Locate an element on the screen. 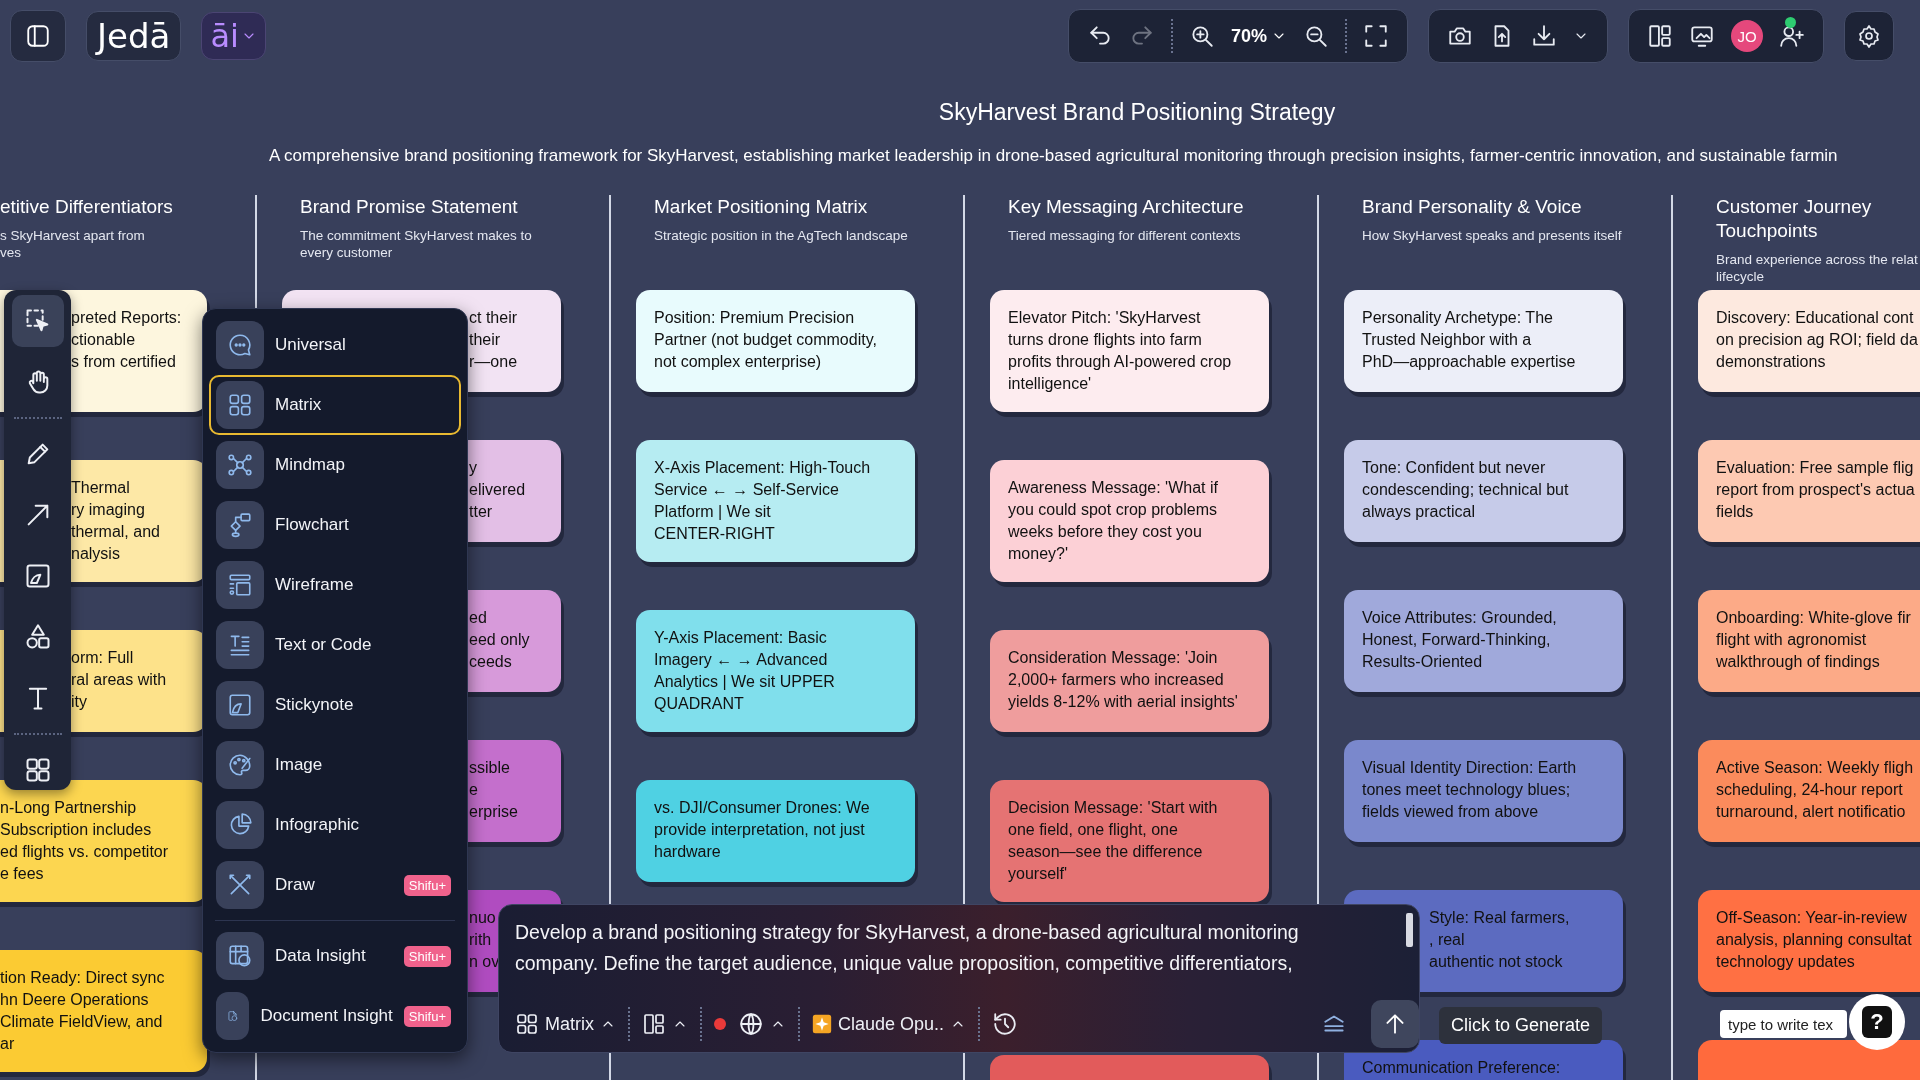  menu-item: Matrix is located at coordinates (335, 405).